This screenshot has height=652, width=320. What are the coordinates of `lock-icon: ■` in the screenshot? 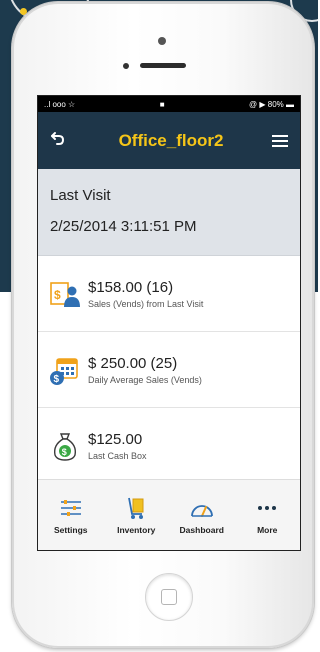 It's located at (162, 104).